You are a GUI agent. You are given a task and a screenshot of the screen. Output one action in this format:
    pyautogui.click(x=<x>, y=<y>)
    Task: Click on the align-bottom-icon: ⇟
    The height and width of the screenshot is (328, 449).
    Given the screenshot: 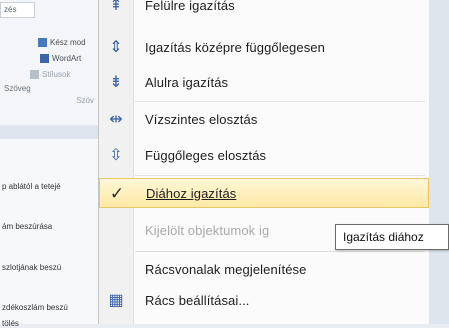 What is the action you would take?
    pyautogui.click(x=116, y=82)
    